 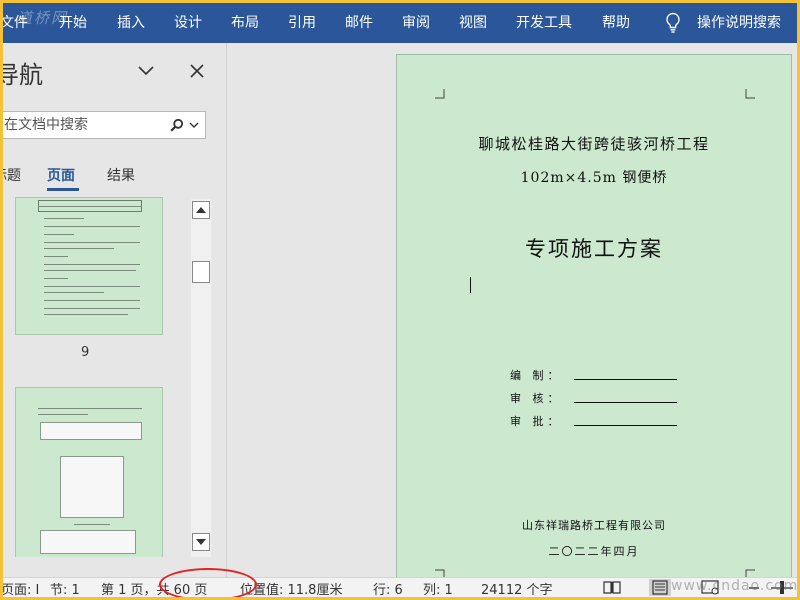 I want to click on close-icon, so click(x=197, y=71).